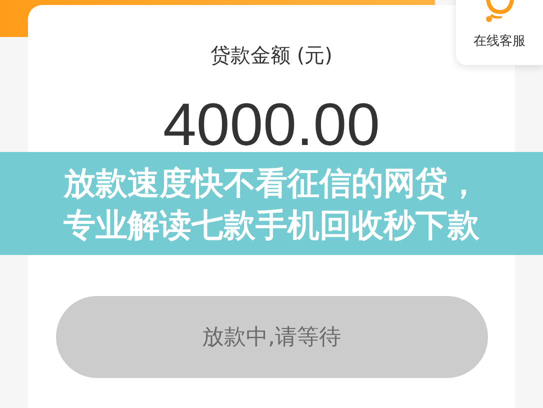 Image resolution: width=543 pixels, height=408 pixels. Describe the element at coordinates (499, 32) in the screenshot. I see `service-widget: 在线客服` at that location.